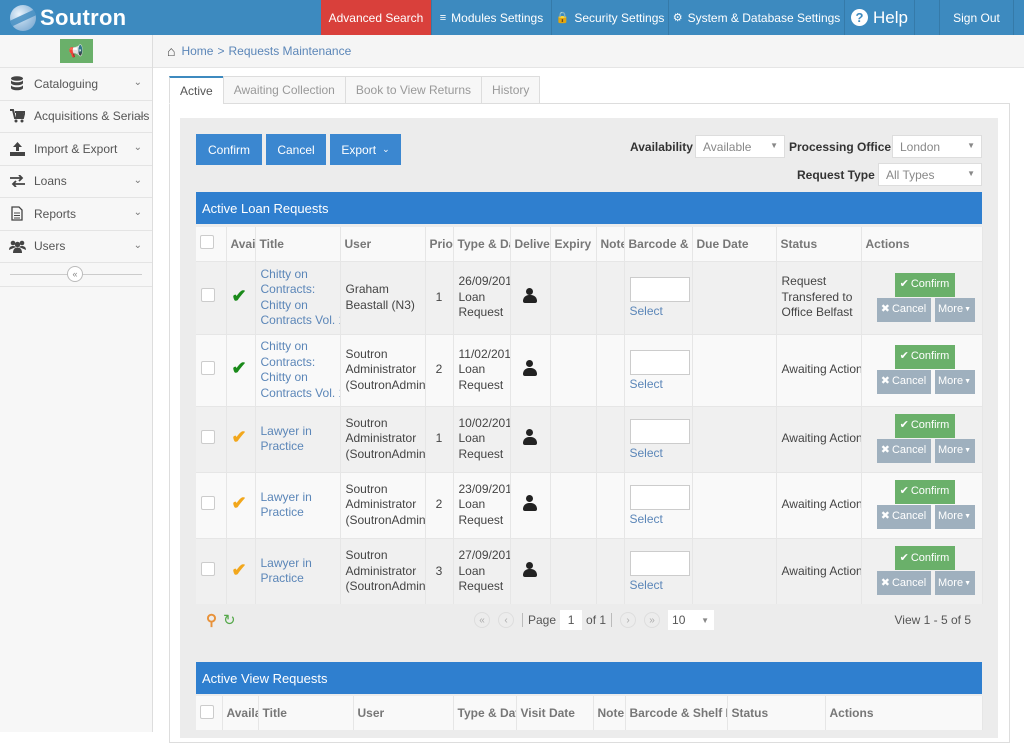 Image resolution: width=1024 pixels, height=743 pixels. Describe the element at coordinates (511, 90) in the screenshot. I see `tab-history: History` at that location.